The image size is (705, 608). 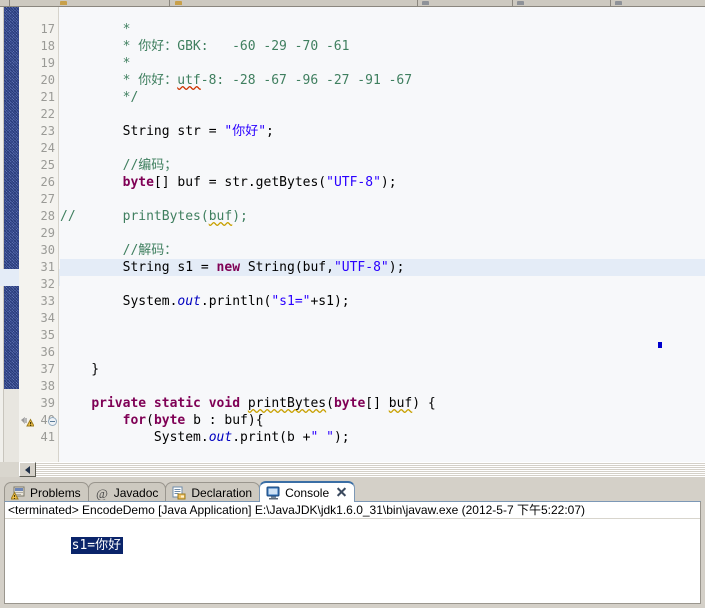 What do you see at coordinates (47, 148) in the screenshot?
I see `line-number: 24` at bounding box center [47, 148].